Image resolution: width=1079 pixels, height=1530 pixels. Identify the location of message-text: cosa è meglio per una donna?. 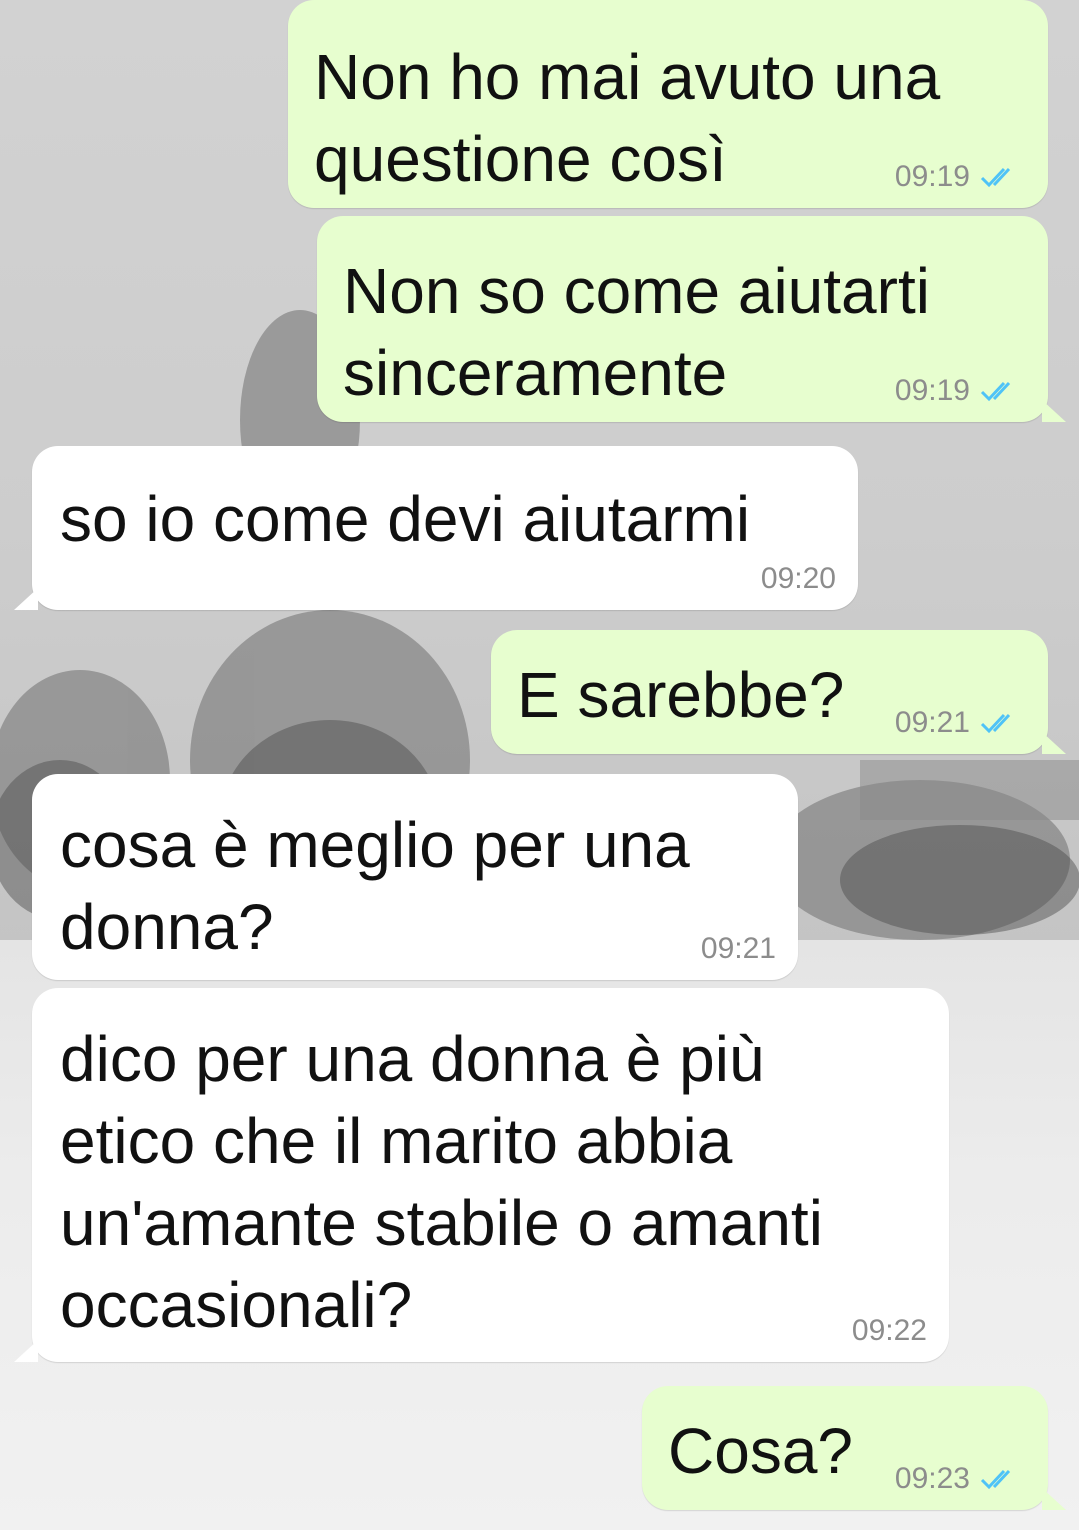
(375, 886).